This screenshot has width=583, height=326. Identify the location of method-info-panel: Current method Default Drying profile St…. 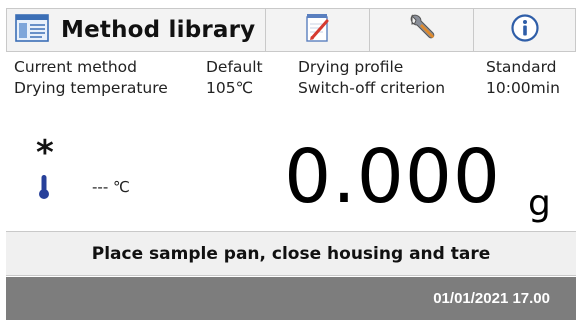
(294, 79).